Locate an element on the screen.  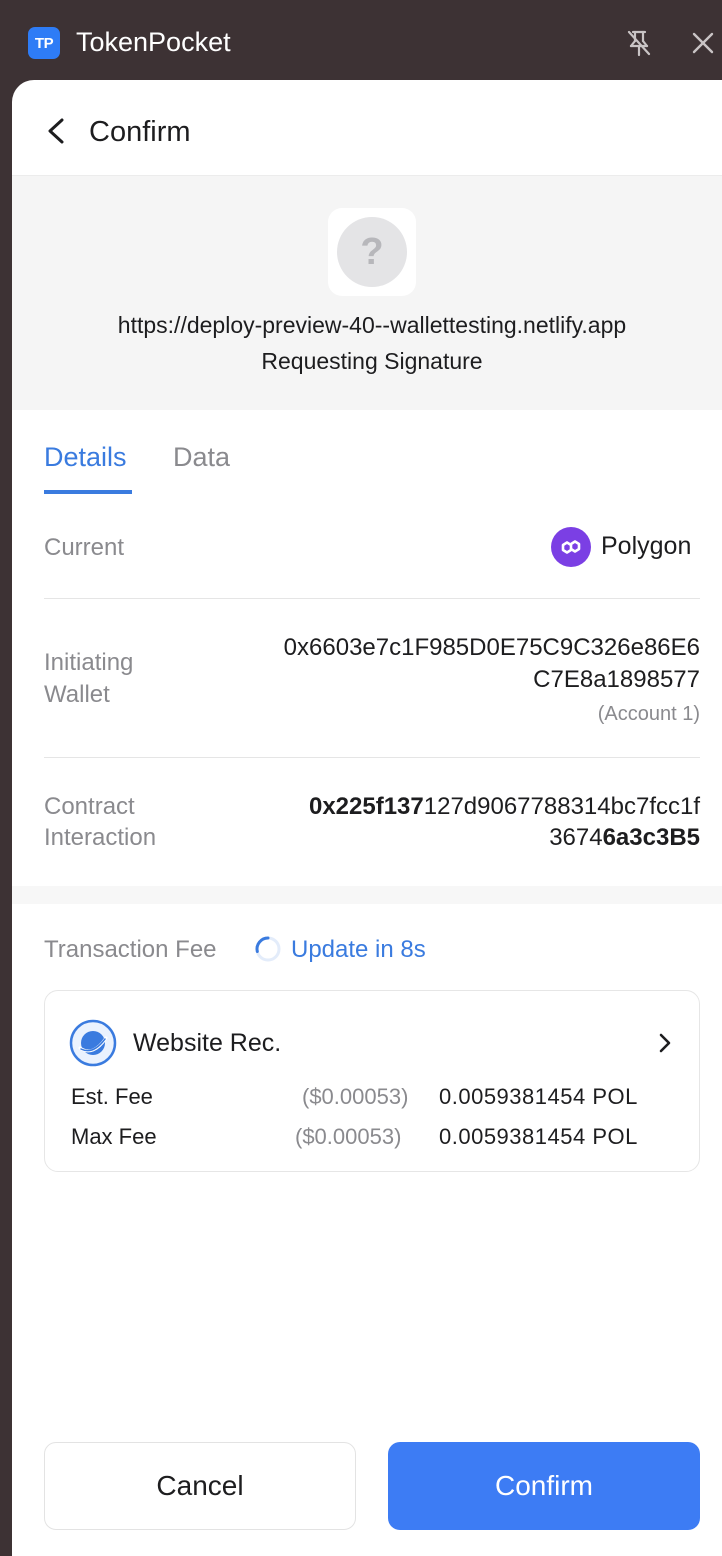
section-separator is located at coordinates (367, 895).